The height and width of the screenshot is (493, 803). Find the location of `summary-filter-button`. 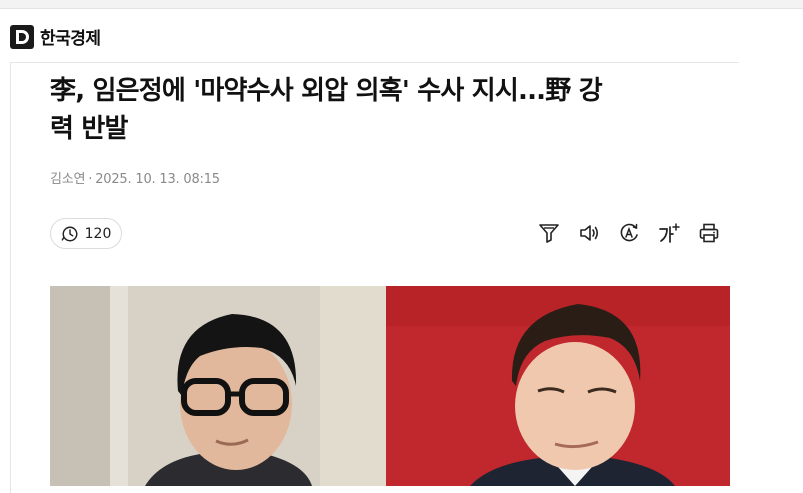

summary-filter-button is located at coordinates (549, 233).